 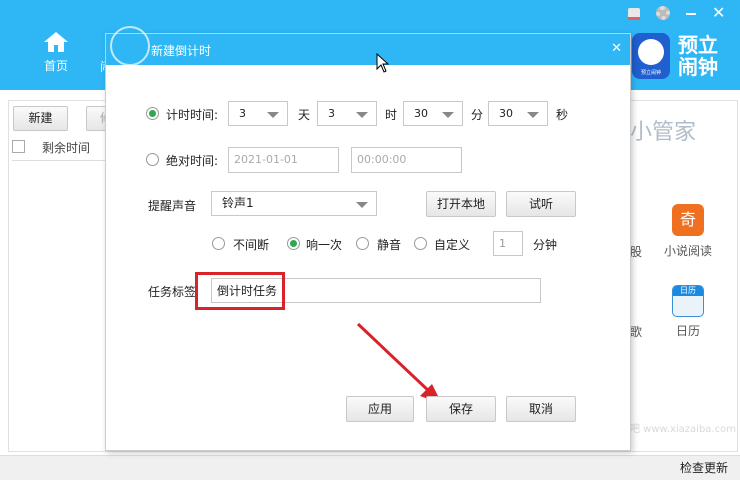 I want to click on status-bar, so click(x=370, y=467).